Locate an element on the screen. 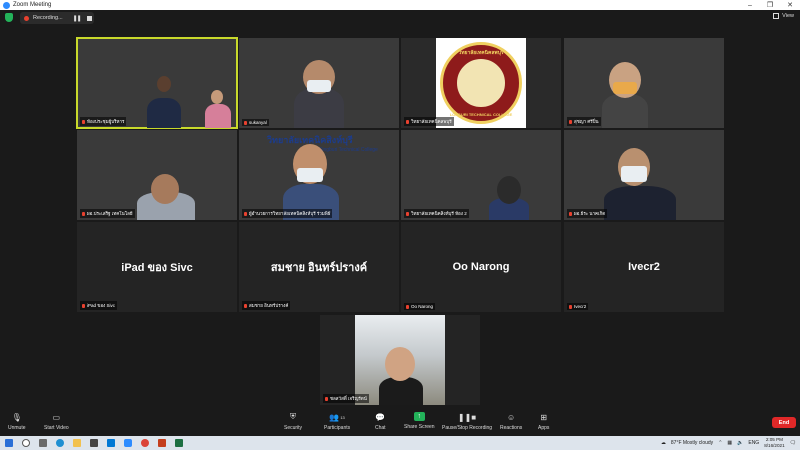  store-icon is located at coordinates (94, 443).